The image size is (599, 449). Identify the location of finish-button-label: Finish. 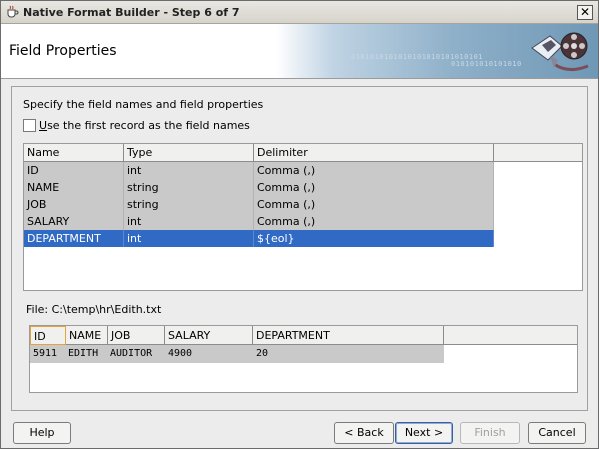
(490, 432).